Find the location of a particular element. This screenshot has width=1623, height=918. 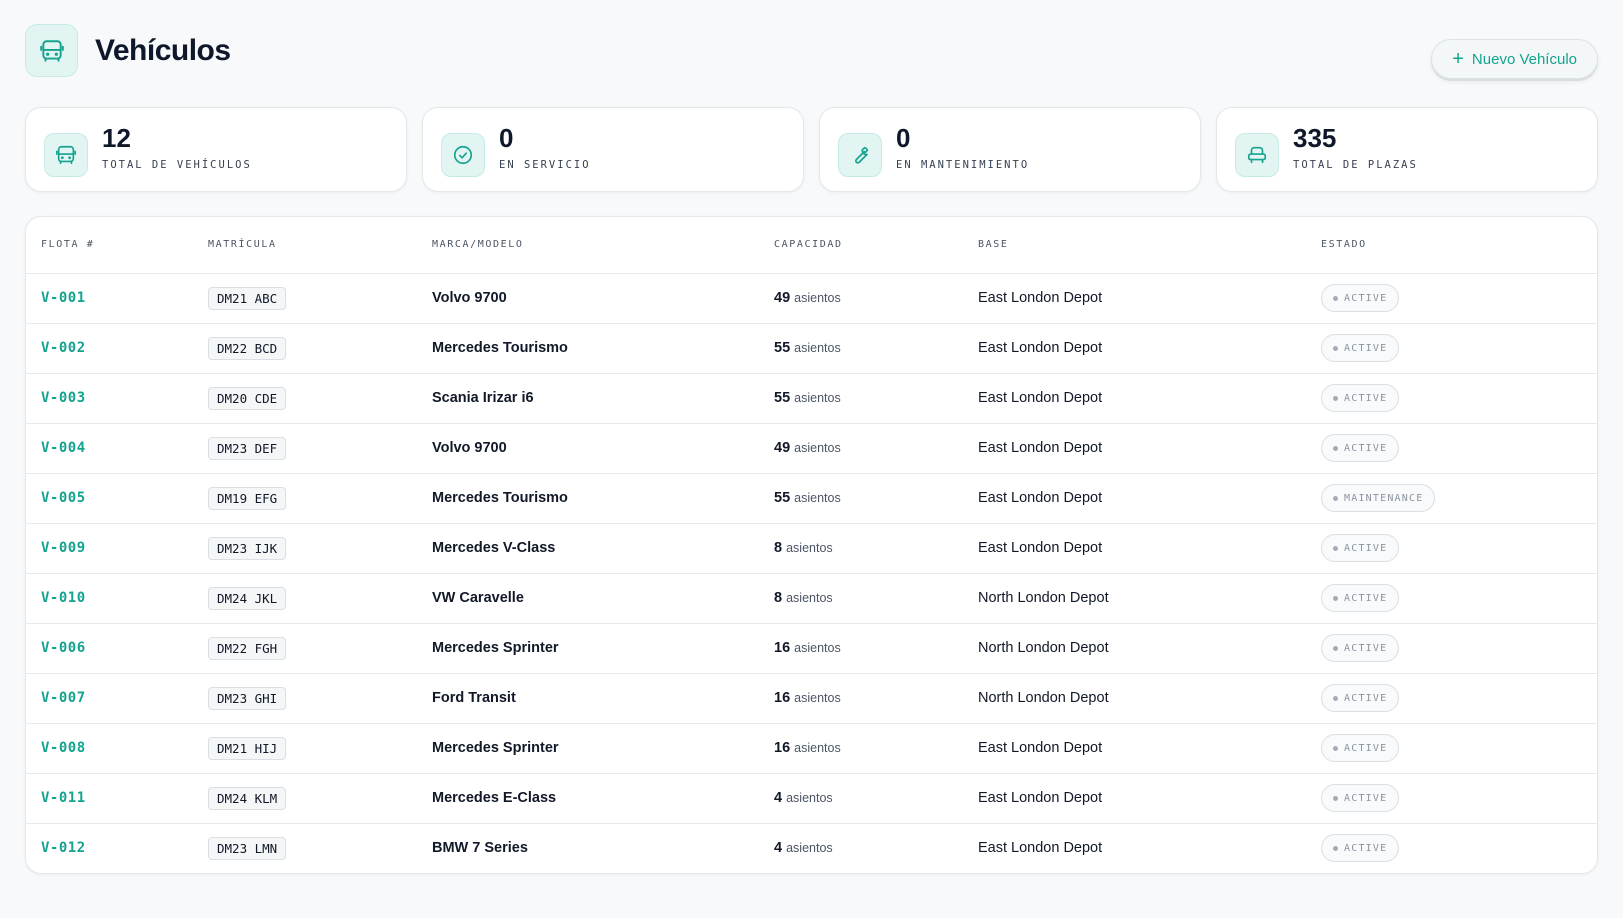

vehicle-model: Mercedes E-Class is located at coordinates (494, 798).